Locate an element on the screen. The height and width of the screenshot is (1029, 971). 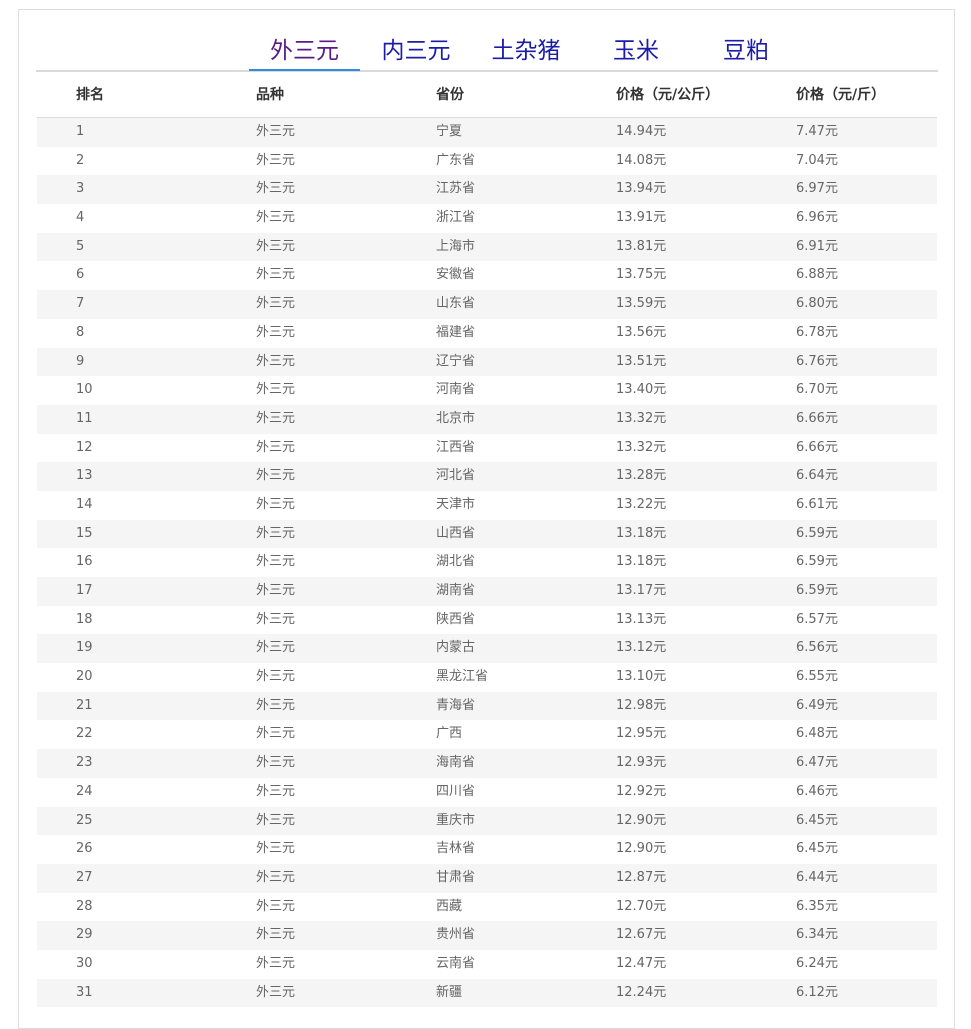
cell-rank: 18 is located at coordinates (84, 619).